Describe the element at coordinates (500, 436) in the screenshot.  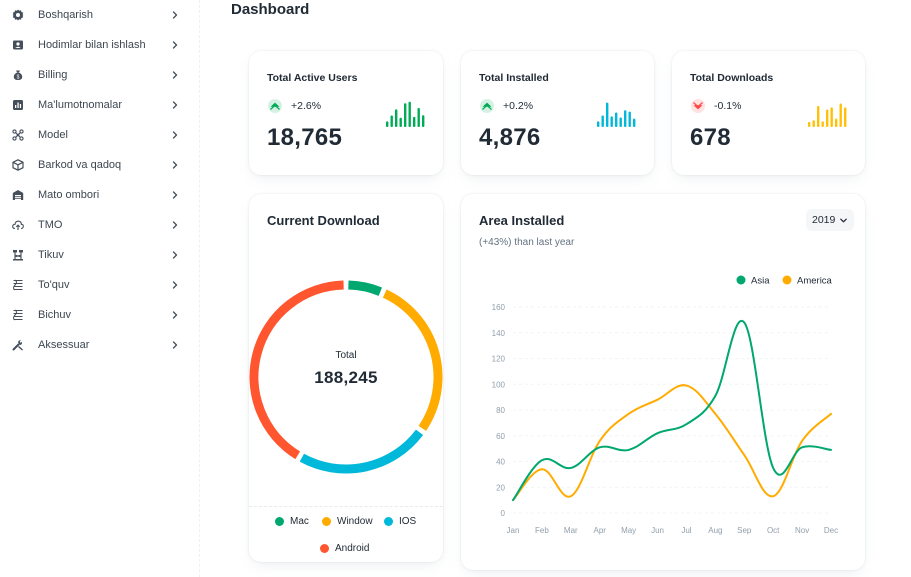
I see `y-tick-label: 60` at that location.